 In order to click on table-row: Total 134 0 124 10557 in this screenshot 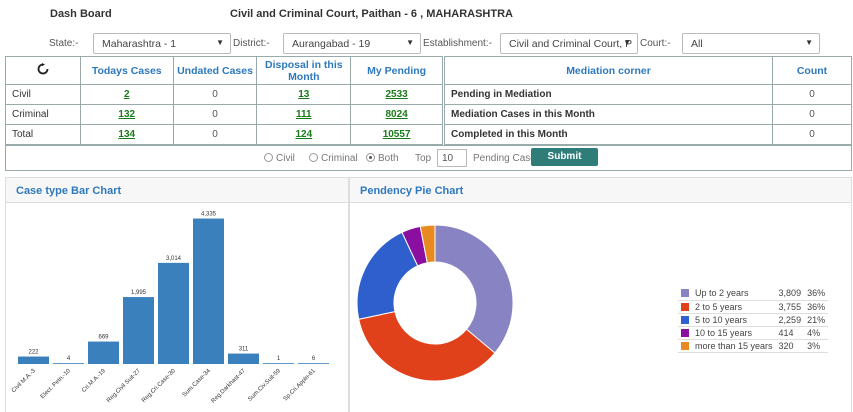, I will do `click(224, 134)`.